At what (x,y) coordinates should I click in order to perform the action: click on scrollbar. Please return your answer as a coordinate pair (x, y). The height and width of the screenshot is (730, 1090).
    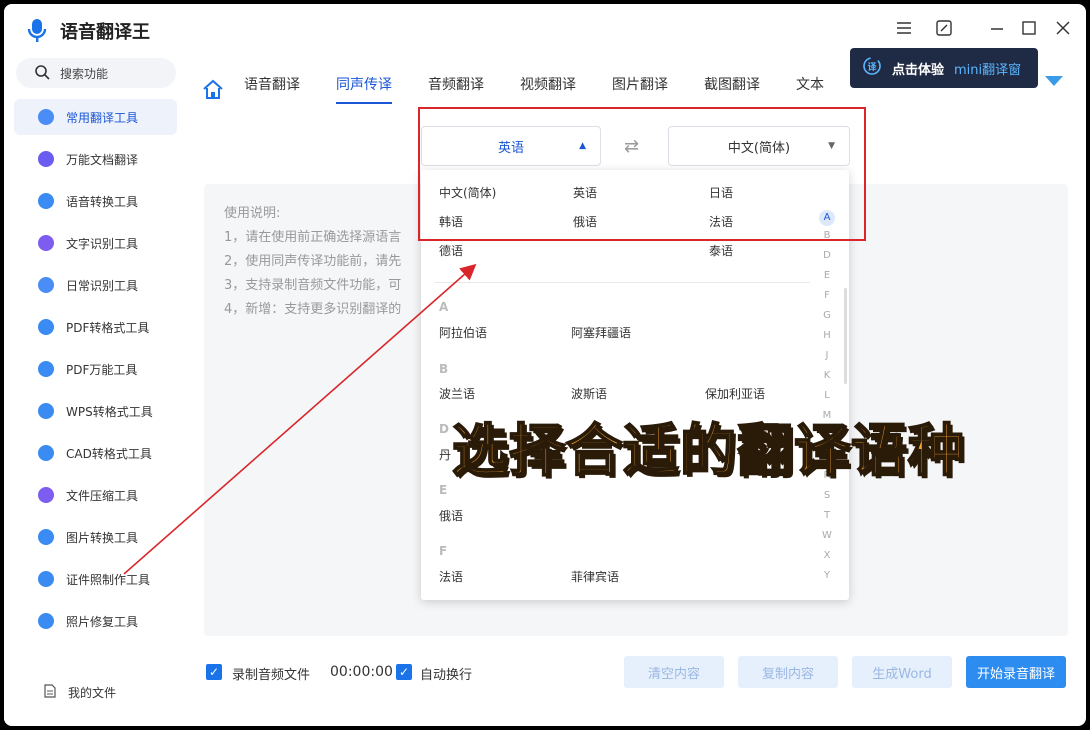
    Looking at the image, I should click on (845, 336).